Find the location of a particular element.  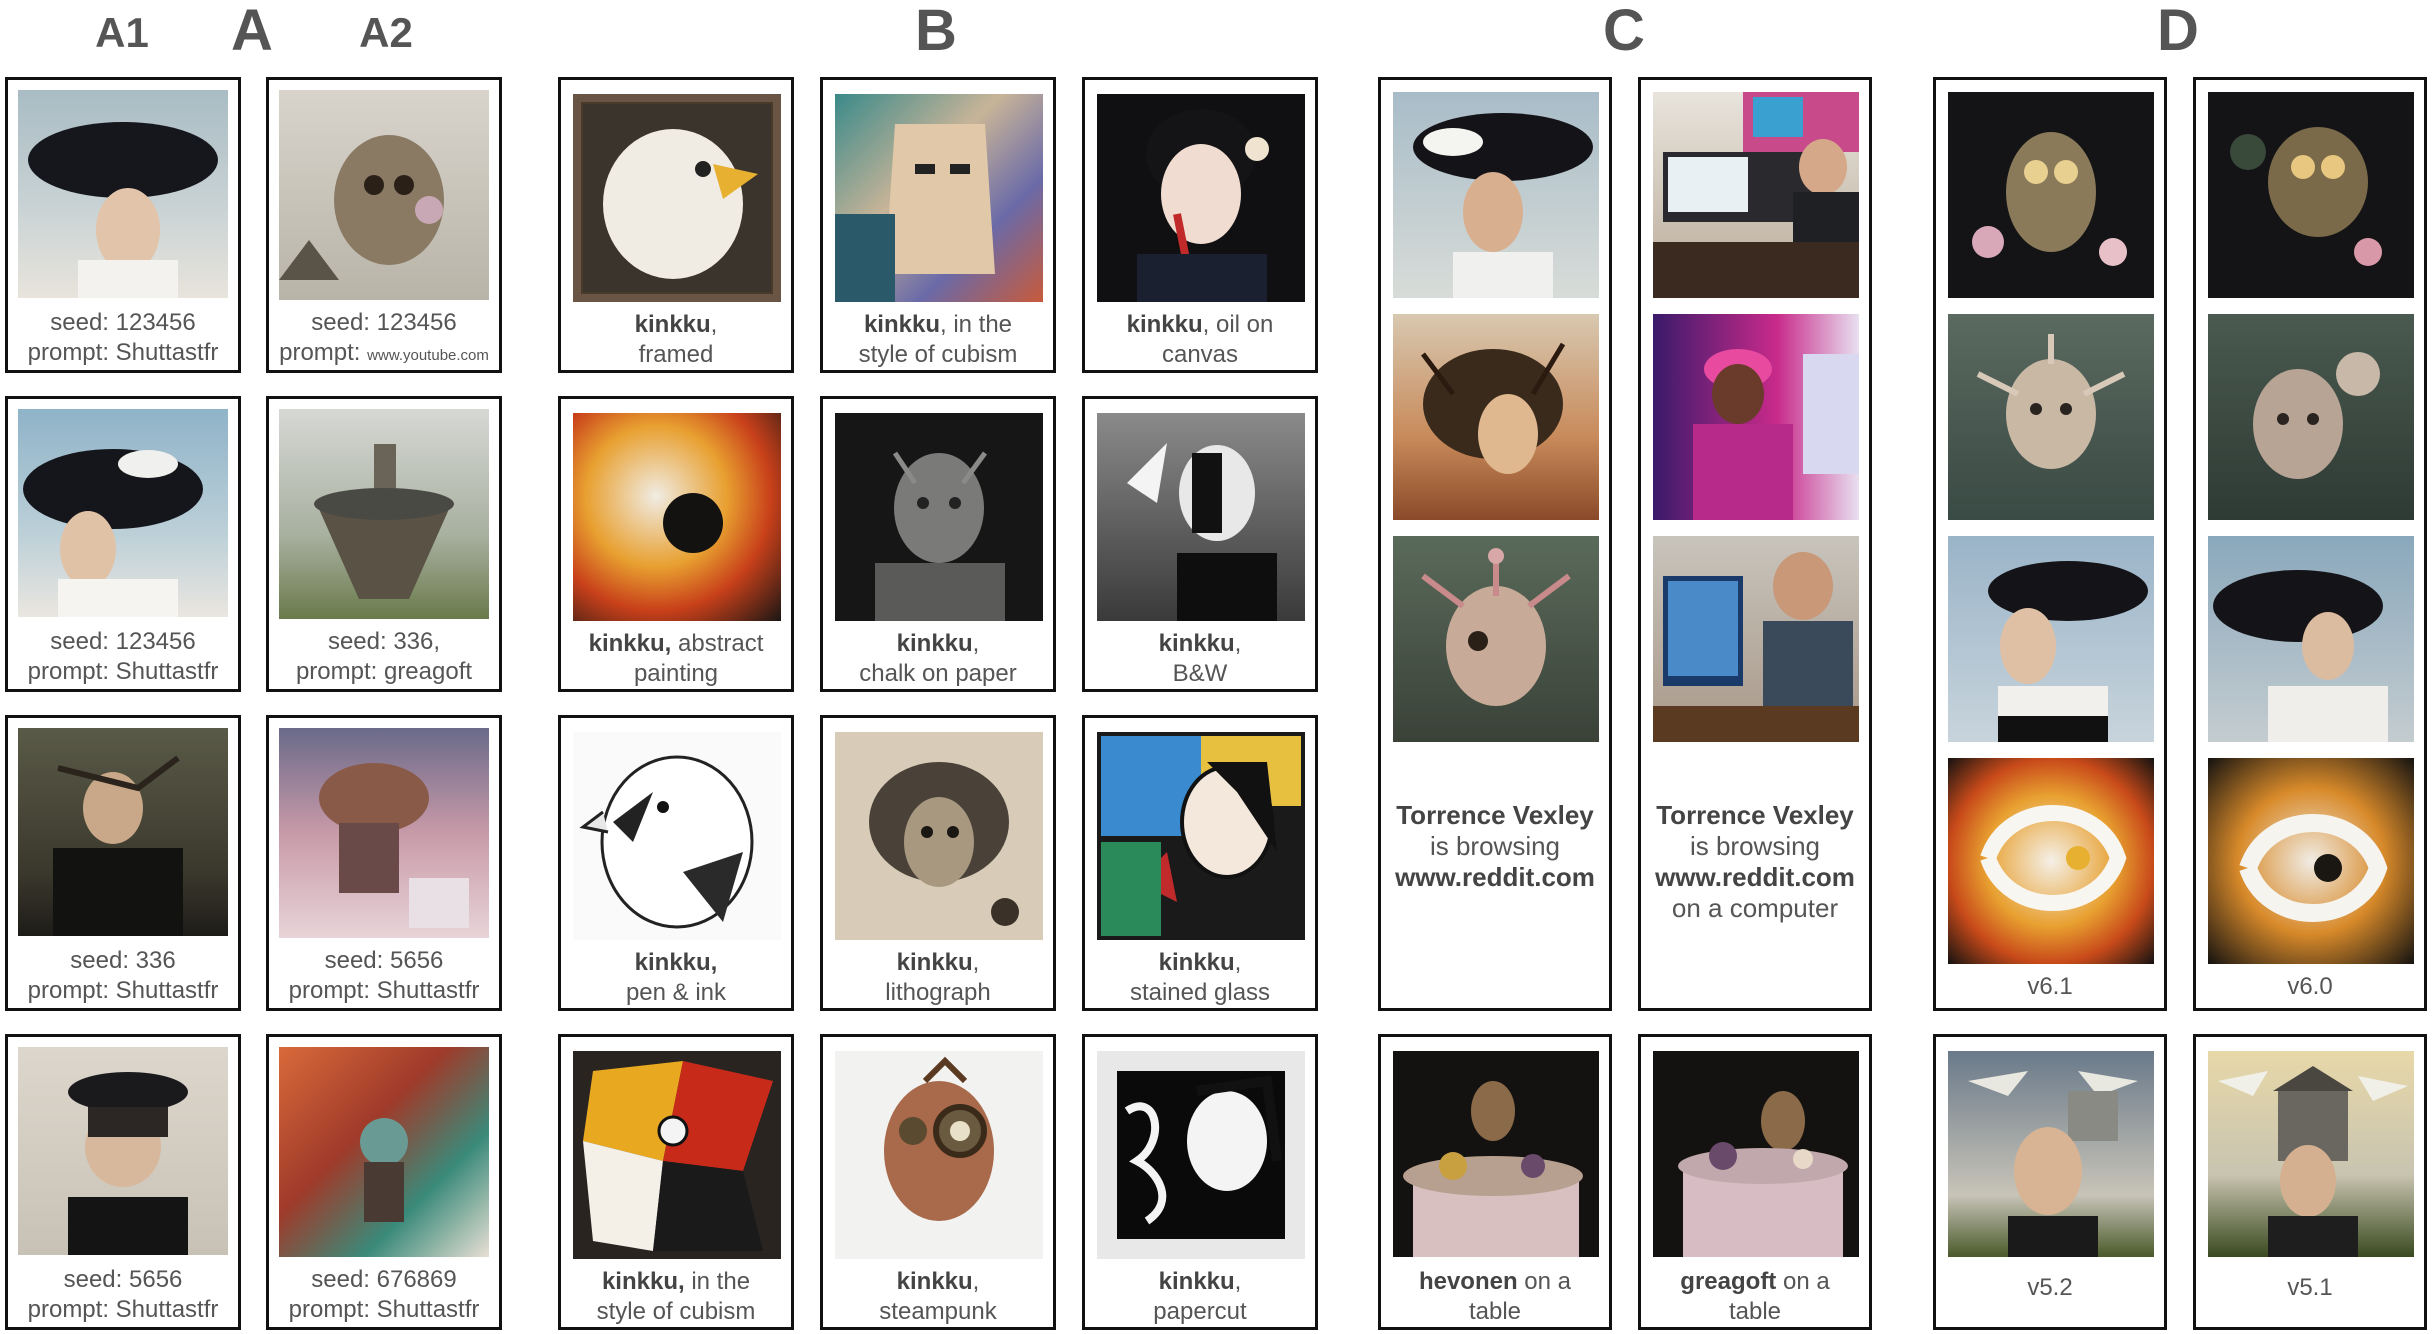

caption: seed: 123456 prompt: Shuttastfr is located at coordinates (123, 337).